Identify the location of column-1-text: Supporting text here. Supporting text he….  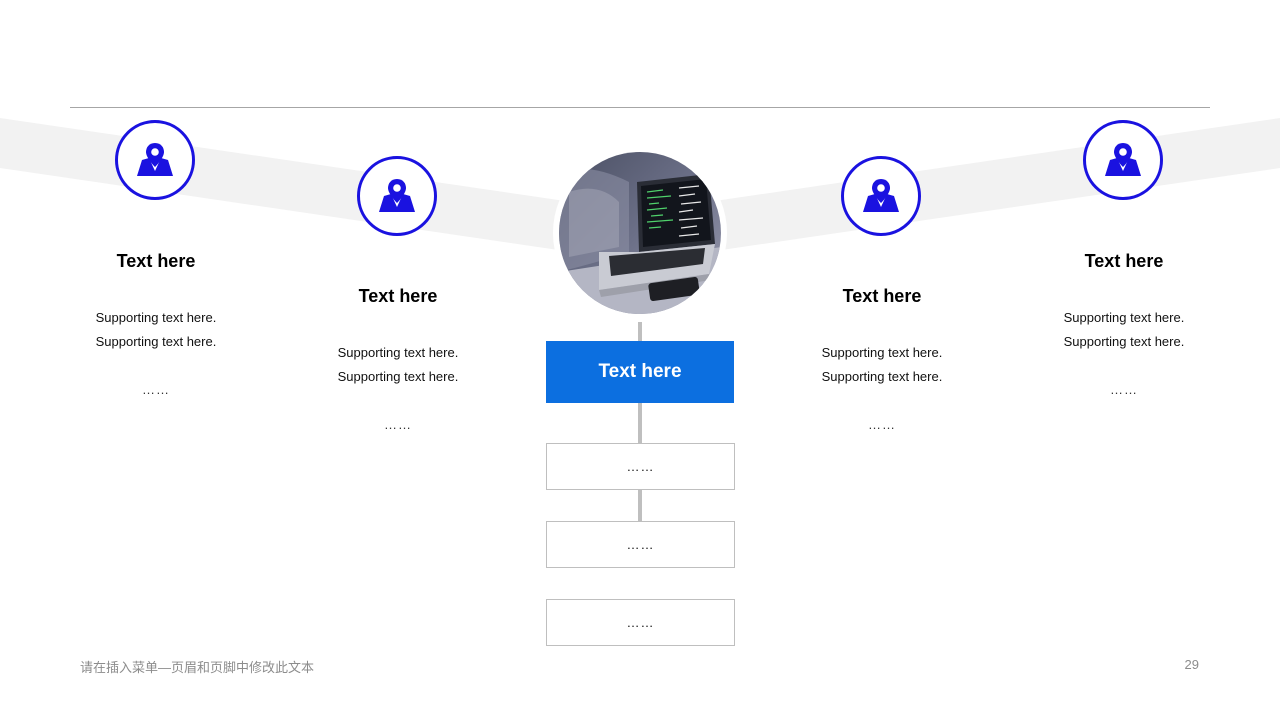
(156, 330).